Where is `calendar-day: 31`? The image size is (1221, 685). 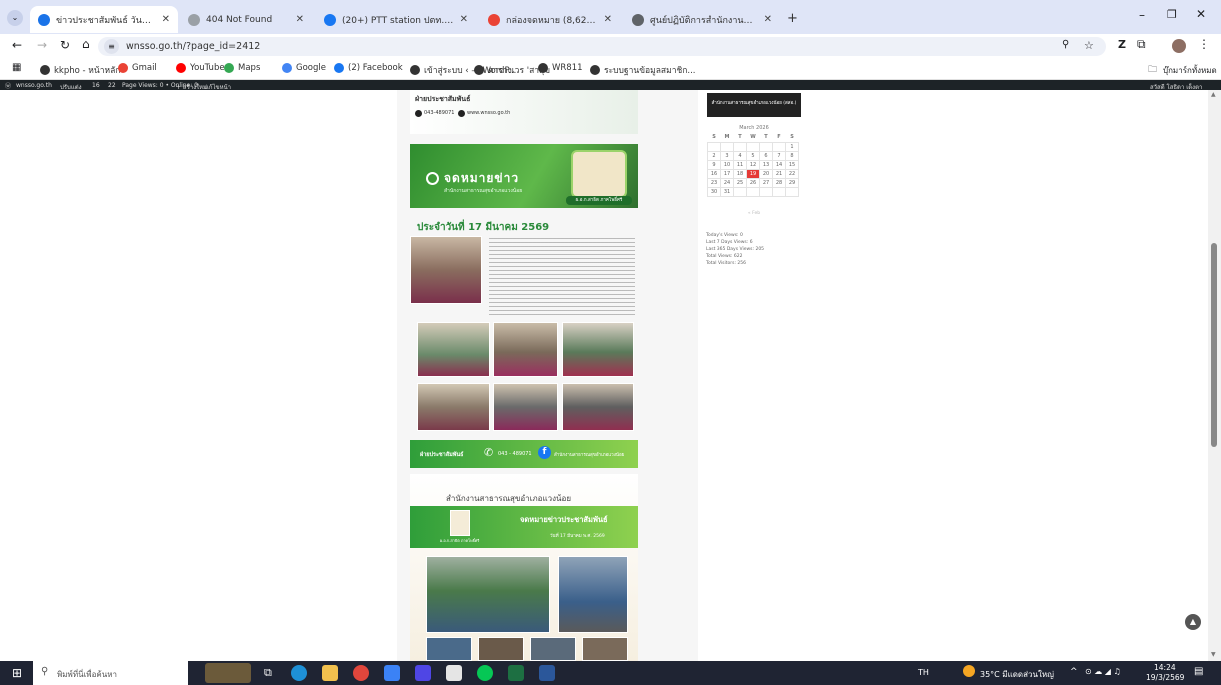
calendar-day: 31 is located at coordinates (727, 191).